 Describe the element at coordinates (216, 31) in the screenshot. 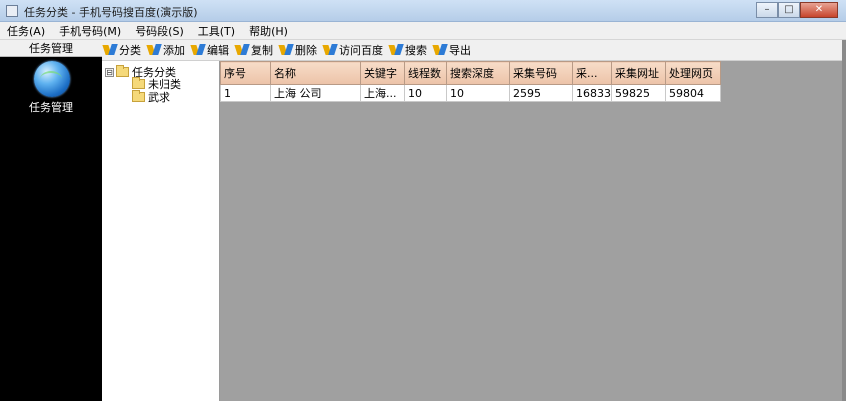

I see `menu-tools: 工具(T)` at that location.